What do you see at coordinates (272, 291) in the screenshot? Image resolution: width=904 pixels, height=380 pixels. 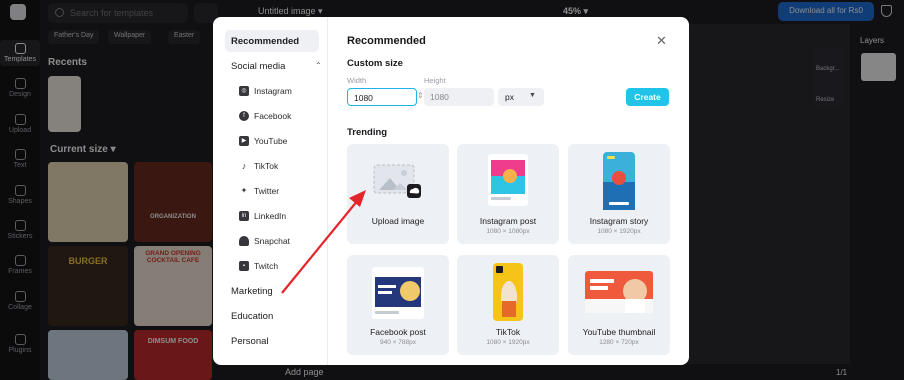 I see `nav-marketing: Marketing` at bounding box center [272, 291].